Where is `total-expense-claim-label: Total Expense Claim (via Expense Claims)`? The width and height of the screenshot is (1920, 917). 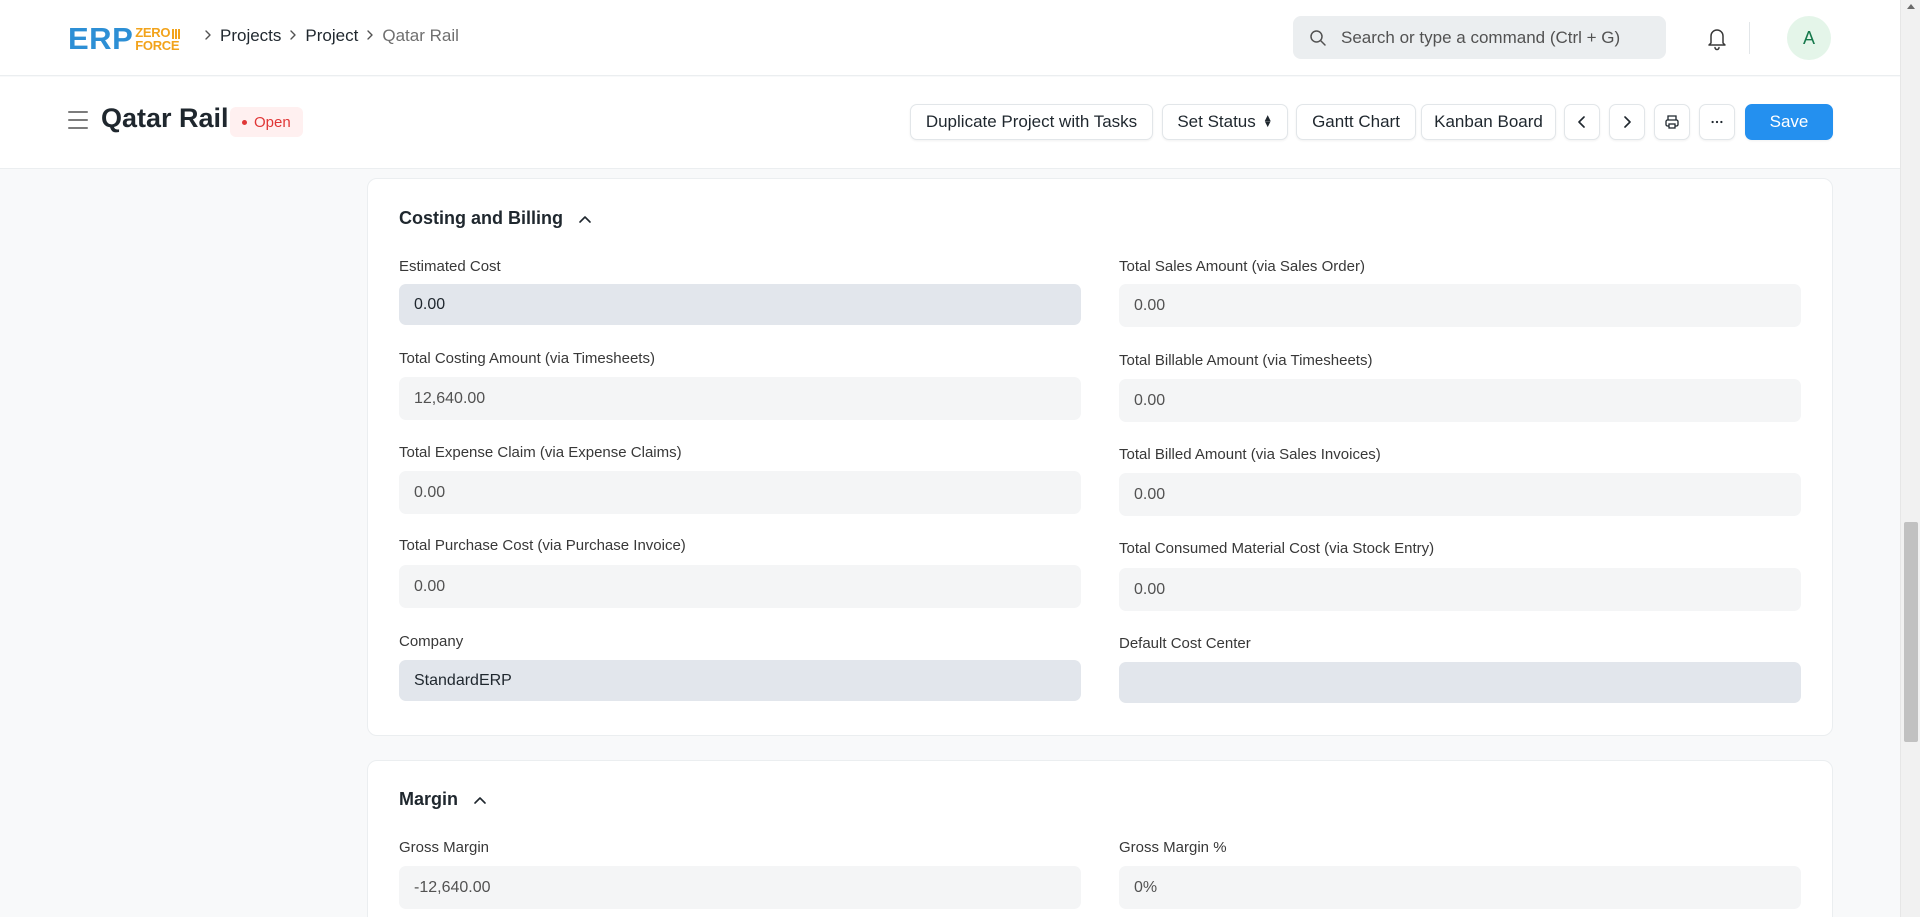
total-expense-claim-label: Total Expense Claim (via Expense Claims) is located at coordinates (540, 452).